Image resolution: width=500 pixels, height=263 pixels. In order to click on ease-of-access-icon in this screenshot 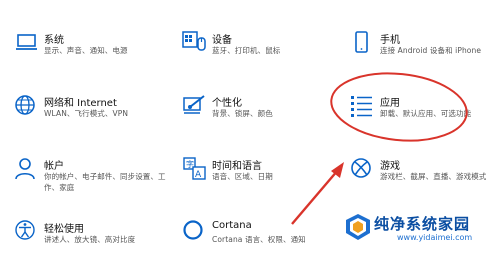, I will do `click(27, 232)`.